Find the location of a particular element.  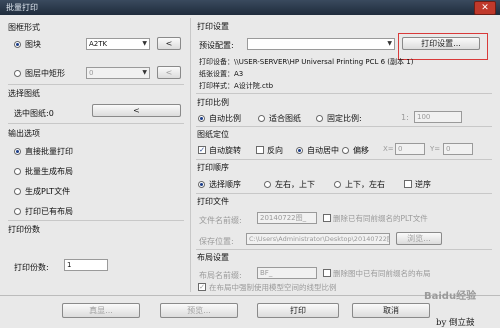

author-watermark: by 倒立鼓 is located at coordinates (455, 323).